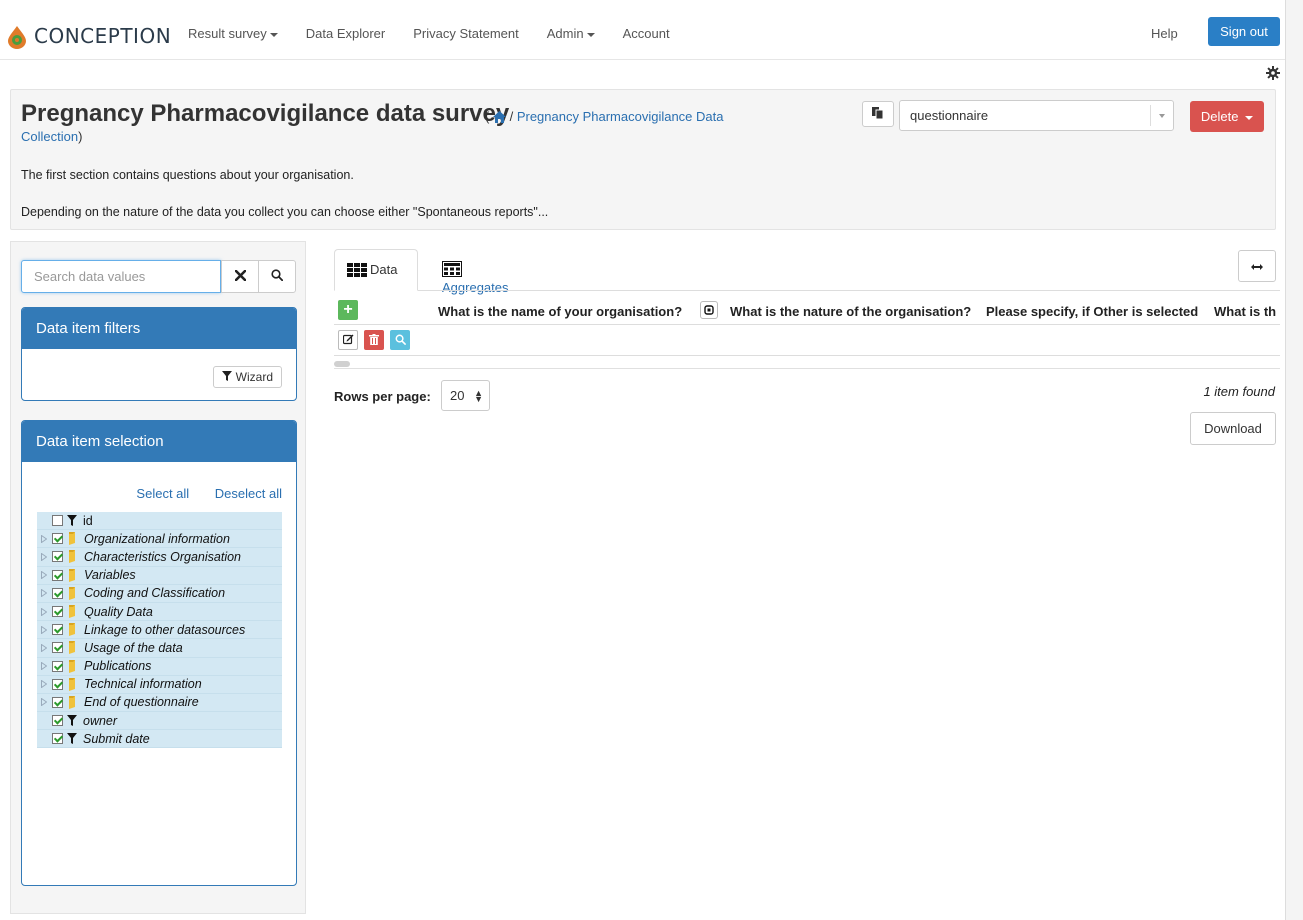  What do you see at coordinates (1150, 115) in the screenshot?
I see `select-divider` at bounding box center [1150, 115].